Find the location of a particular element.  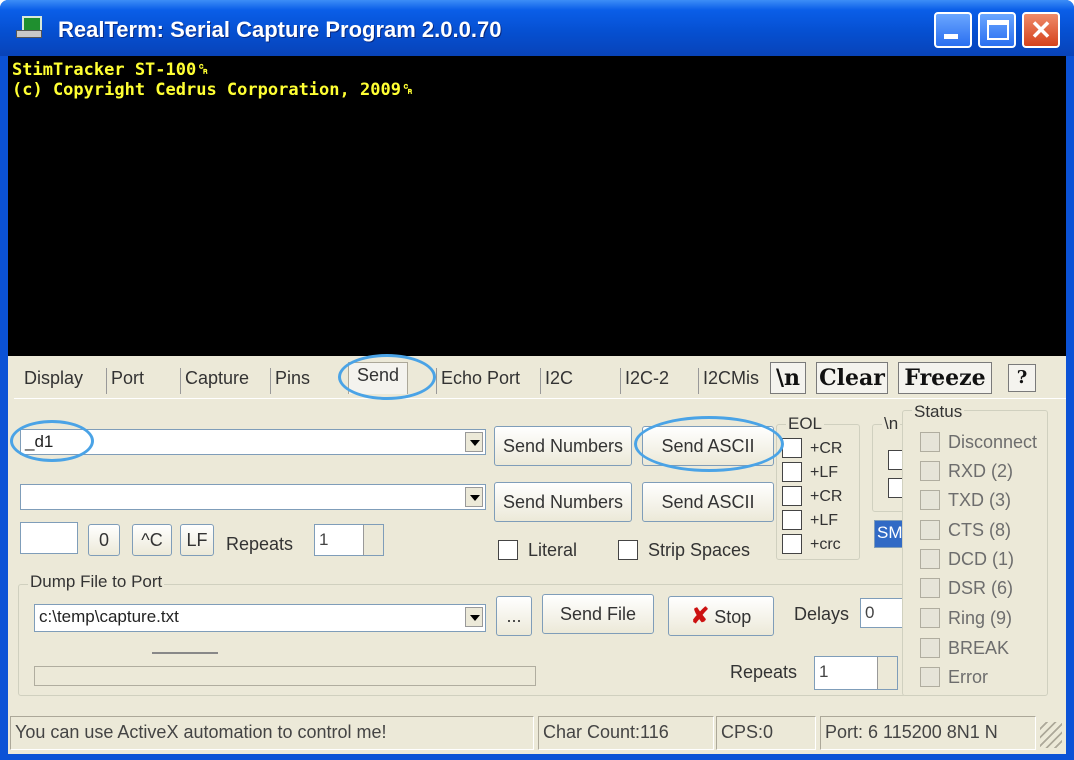

port-display: Port: 6 115200 8N1 N is located at coordinates (928, 733).